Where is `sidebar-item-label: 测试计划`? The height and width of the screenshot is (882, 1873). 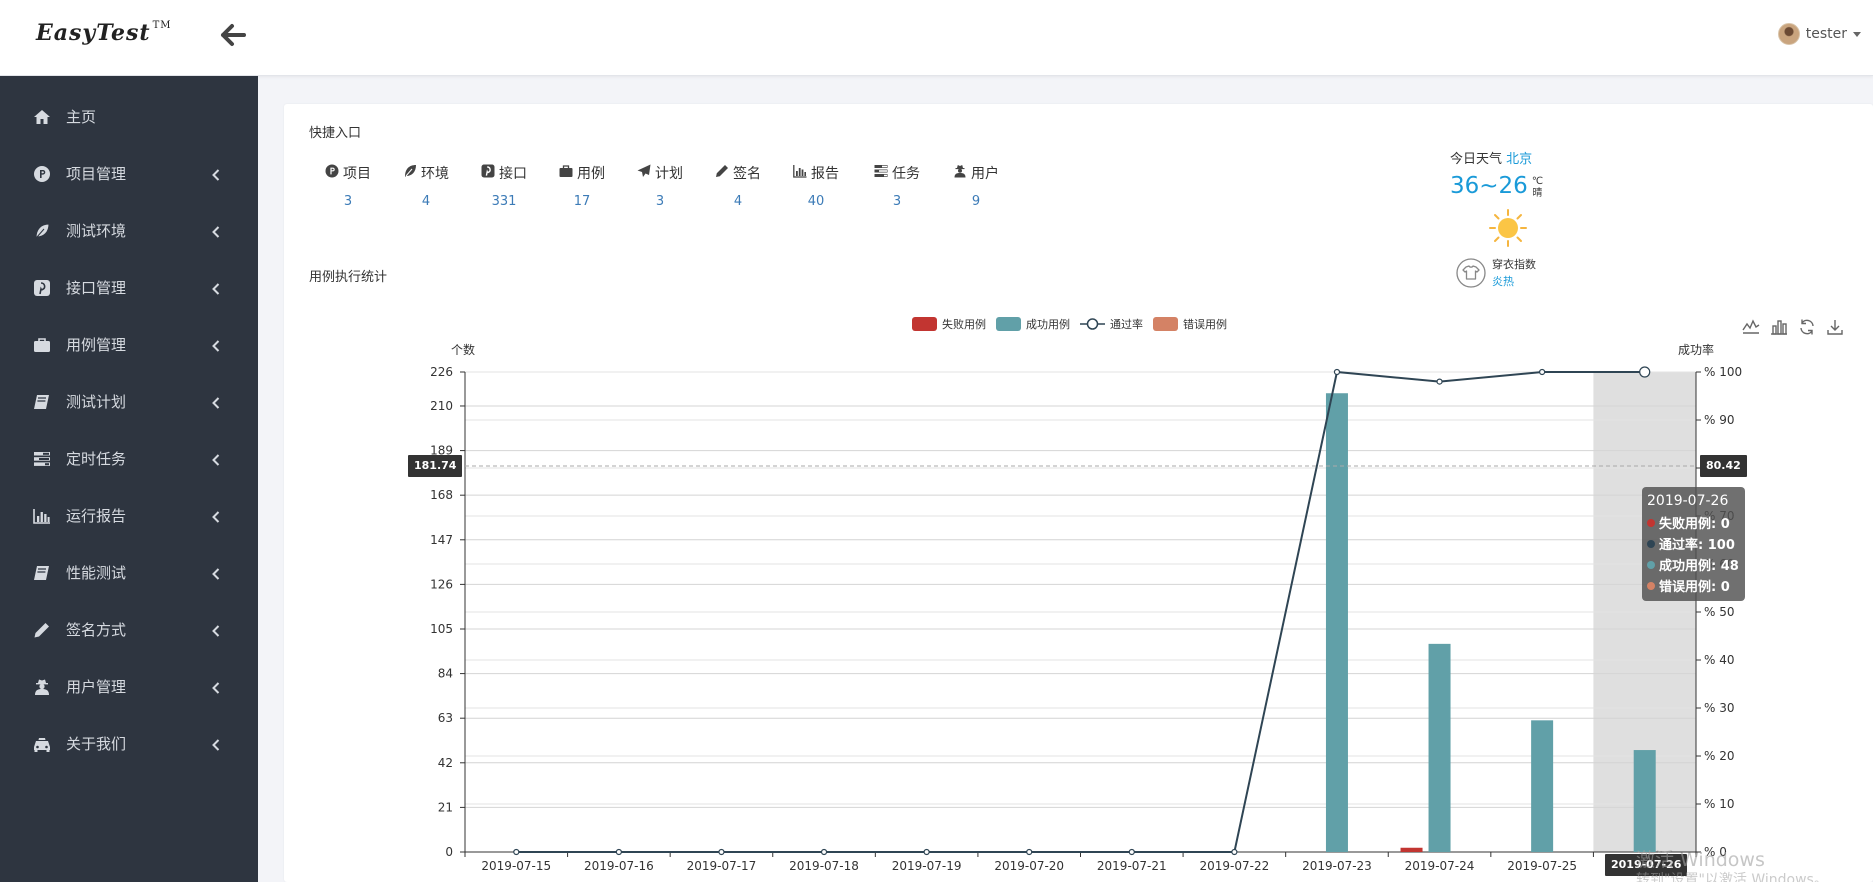 sidebar-item-label: 测试计划 is located at coordinates (96, 402).